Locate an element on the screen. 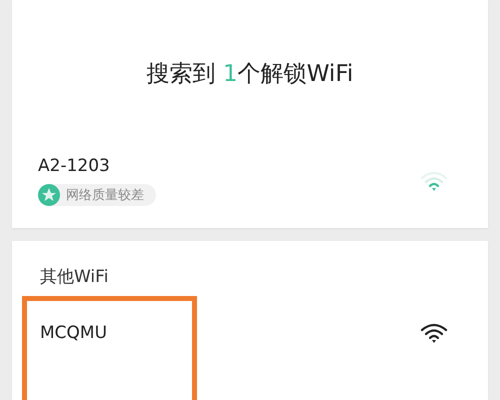  network-name: MCQMU is located at coordinates (74, 333).